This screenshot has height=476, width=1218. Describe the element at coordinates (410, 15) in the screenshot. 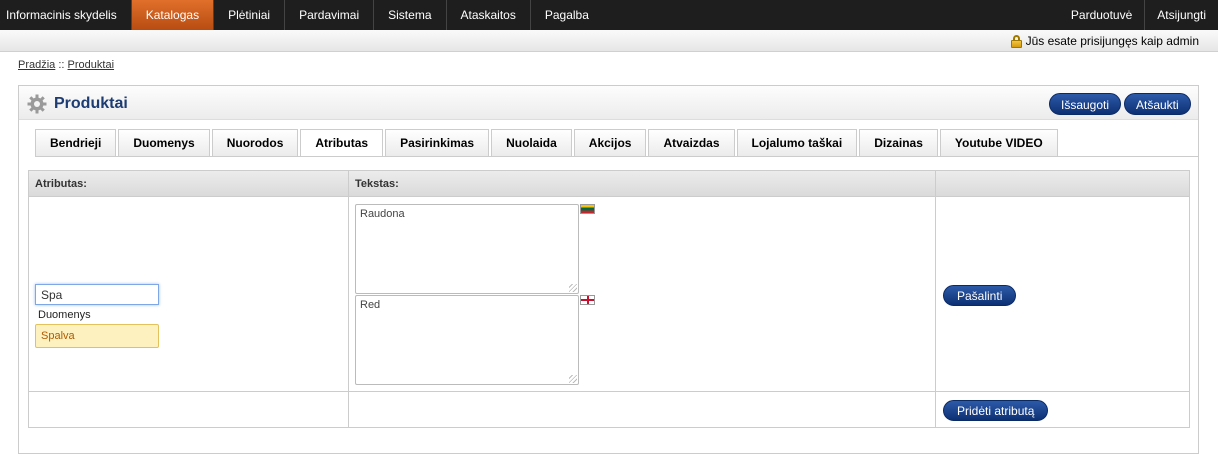

I see `nav-system: Sistema` at that location.